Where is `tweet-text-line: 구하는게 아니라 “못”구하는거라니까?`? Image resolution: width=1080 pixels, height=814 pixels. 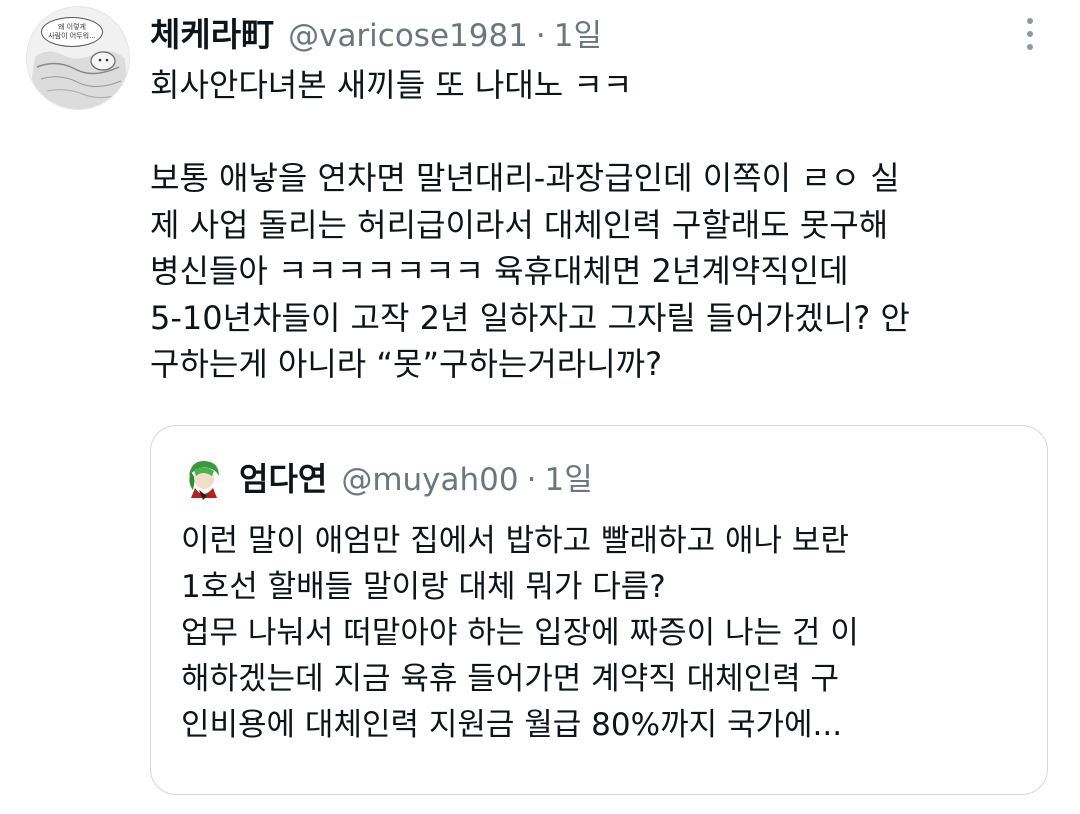 tweet-text-line: 구하는게 아니라 “못”구하는거라니까? is located at coordinates (406, 364).